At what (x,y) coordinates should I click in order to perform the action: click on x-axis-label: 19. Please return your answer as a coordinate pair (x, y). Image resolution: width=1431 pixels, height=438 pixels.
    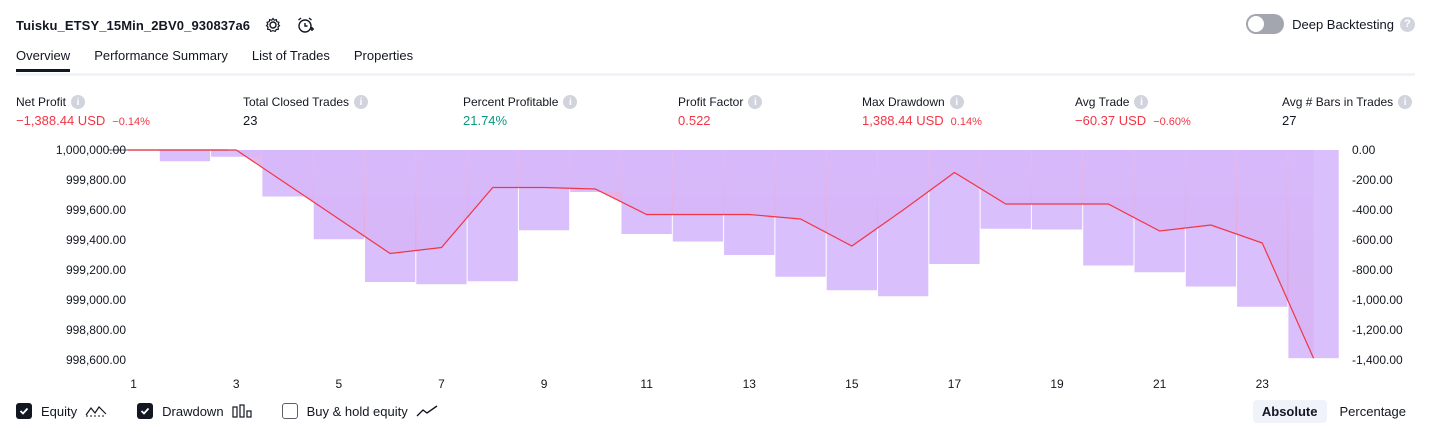
    Looking at the image, I should click on (1057, 384).